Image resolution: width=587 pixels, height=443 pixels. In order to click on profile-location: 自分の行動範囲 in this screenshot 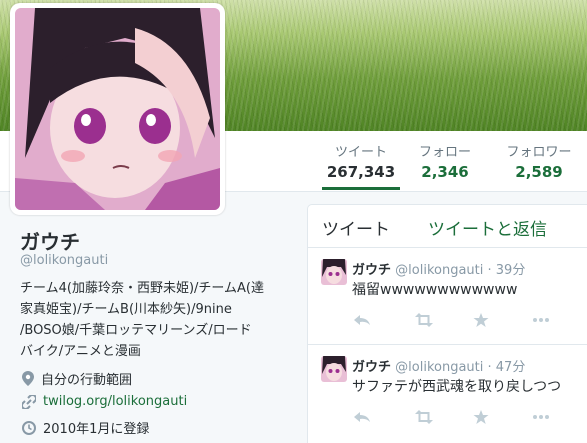, I will do `click(77, 378)`.